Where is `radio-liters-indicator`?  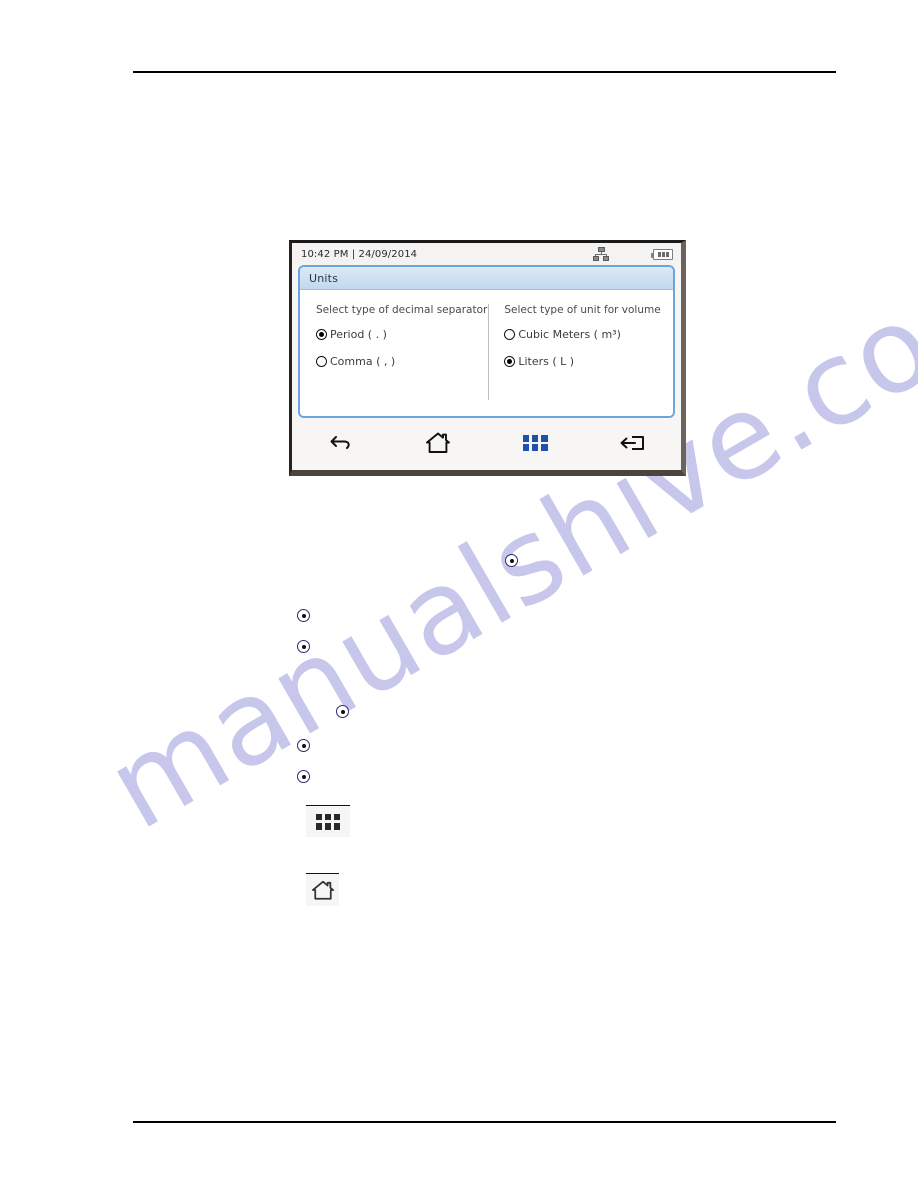
radio-liters-indicator is located at coordinates (510, 361).